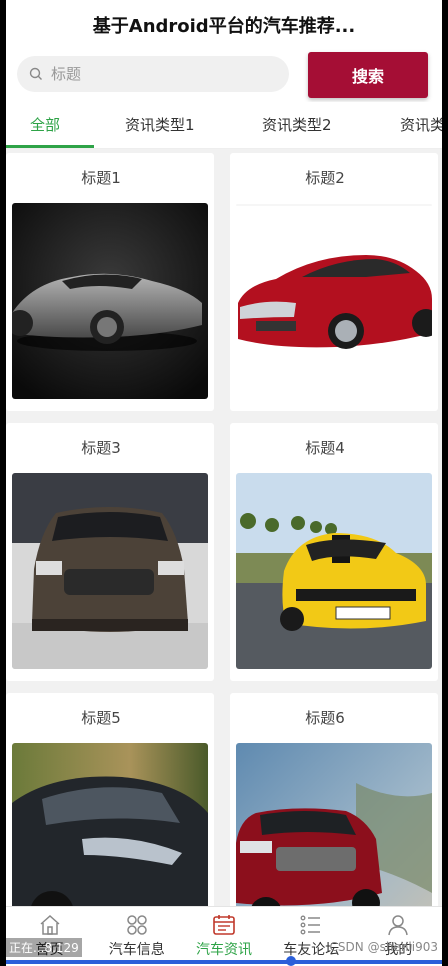  What do you see at coordinates (325, 178) in the screenshot?
I see `card-title: 标题2` at bounding box center [325, 178].